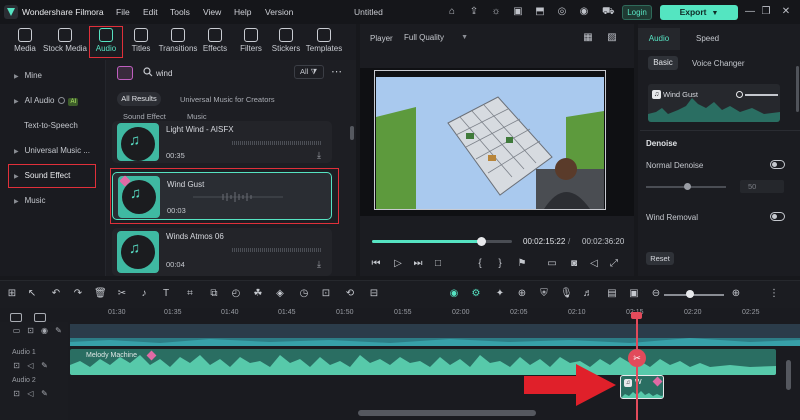 The height and width of the screenshot is (420, 800). I want to click on stabilize-icon: ⊡, so click(326, 294).